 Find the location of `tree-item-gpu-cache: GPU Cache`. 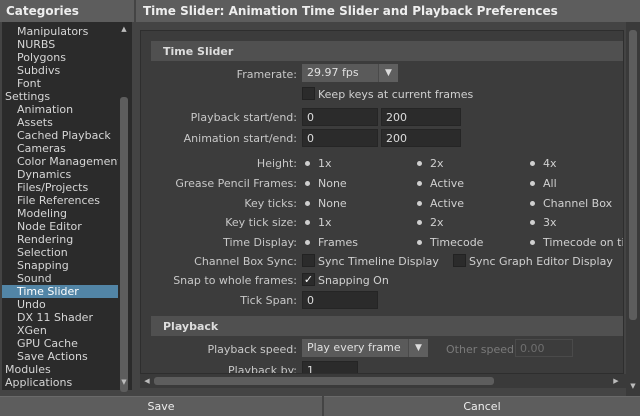

tree-item-gpu-cache: GPU Cache is located at coordinates (60, 343).